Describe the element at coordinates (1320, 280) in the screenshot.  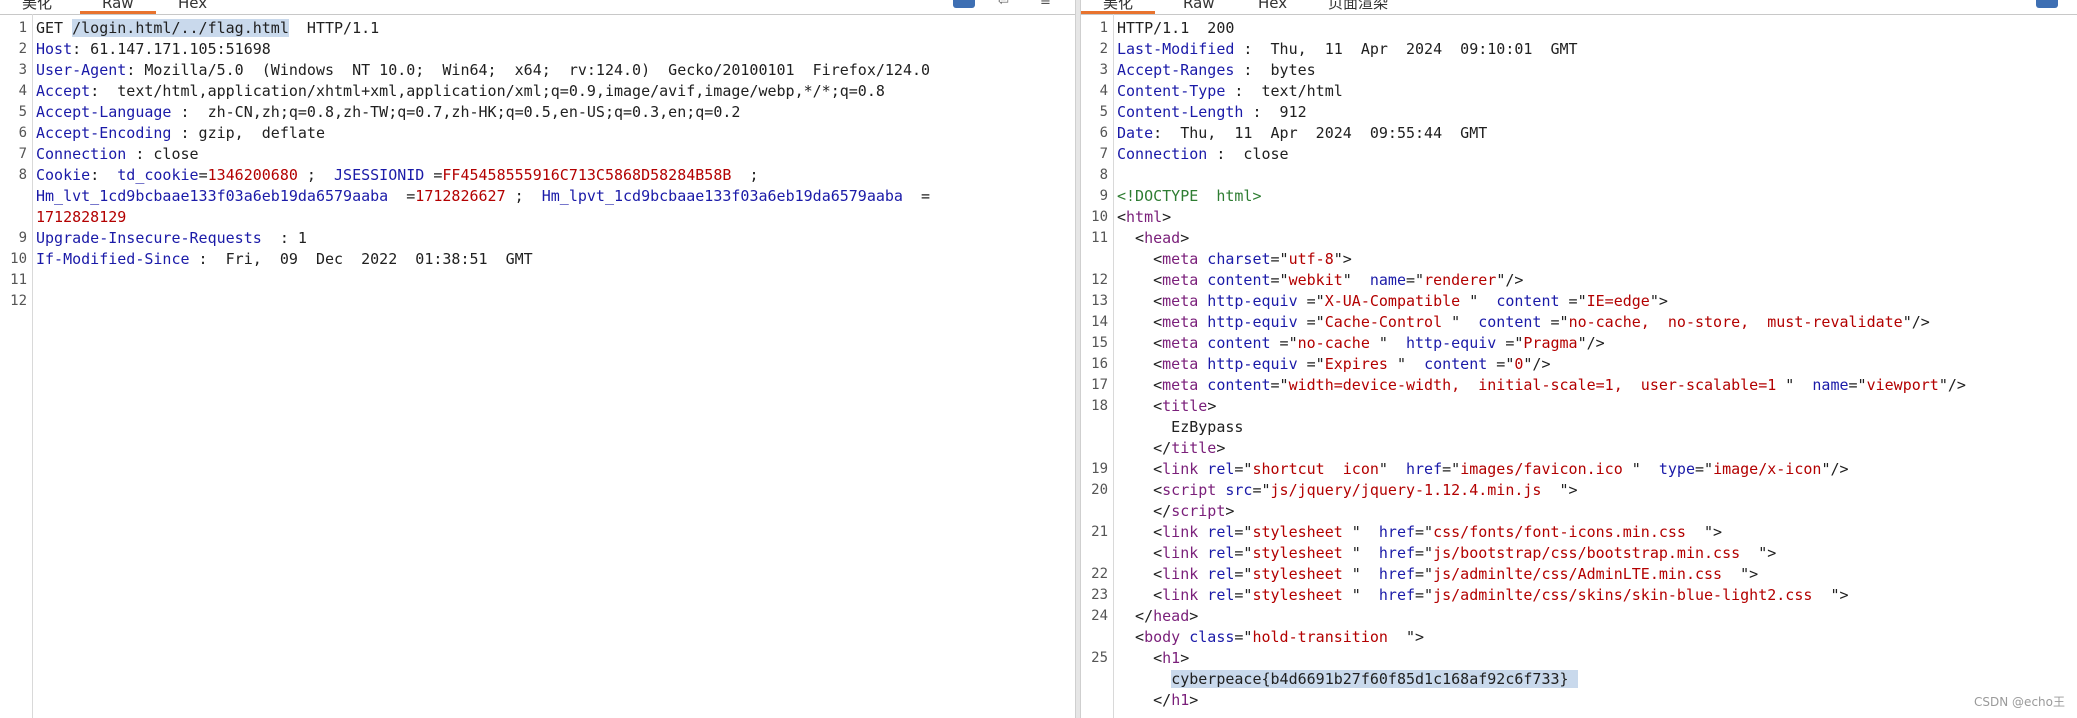
I see `code-text: <meta content="webkit" name="renderer"/>` at that location.